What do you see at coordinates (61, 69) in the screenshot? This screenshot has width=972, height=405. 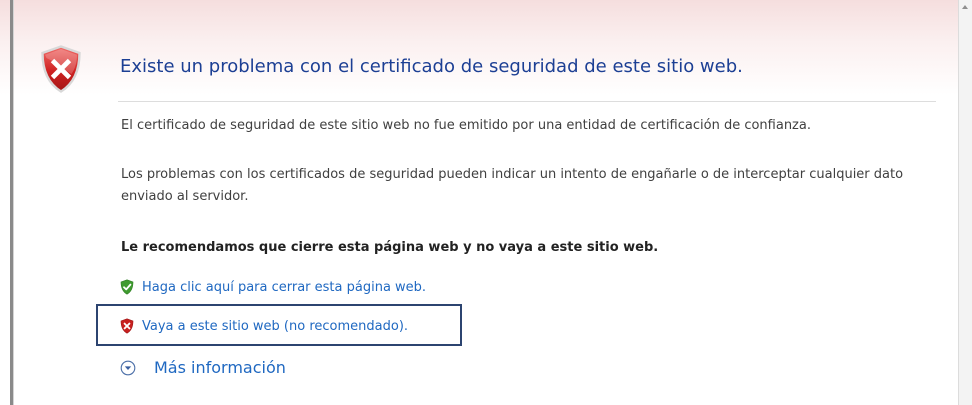 I see `security-error-shield-icon` at bounding box center [61, 69].